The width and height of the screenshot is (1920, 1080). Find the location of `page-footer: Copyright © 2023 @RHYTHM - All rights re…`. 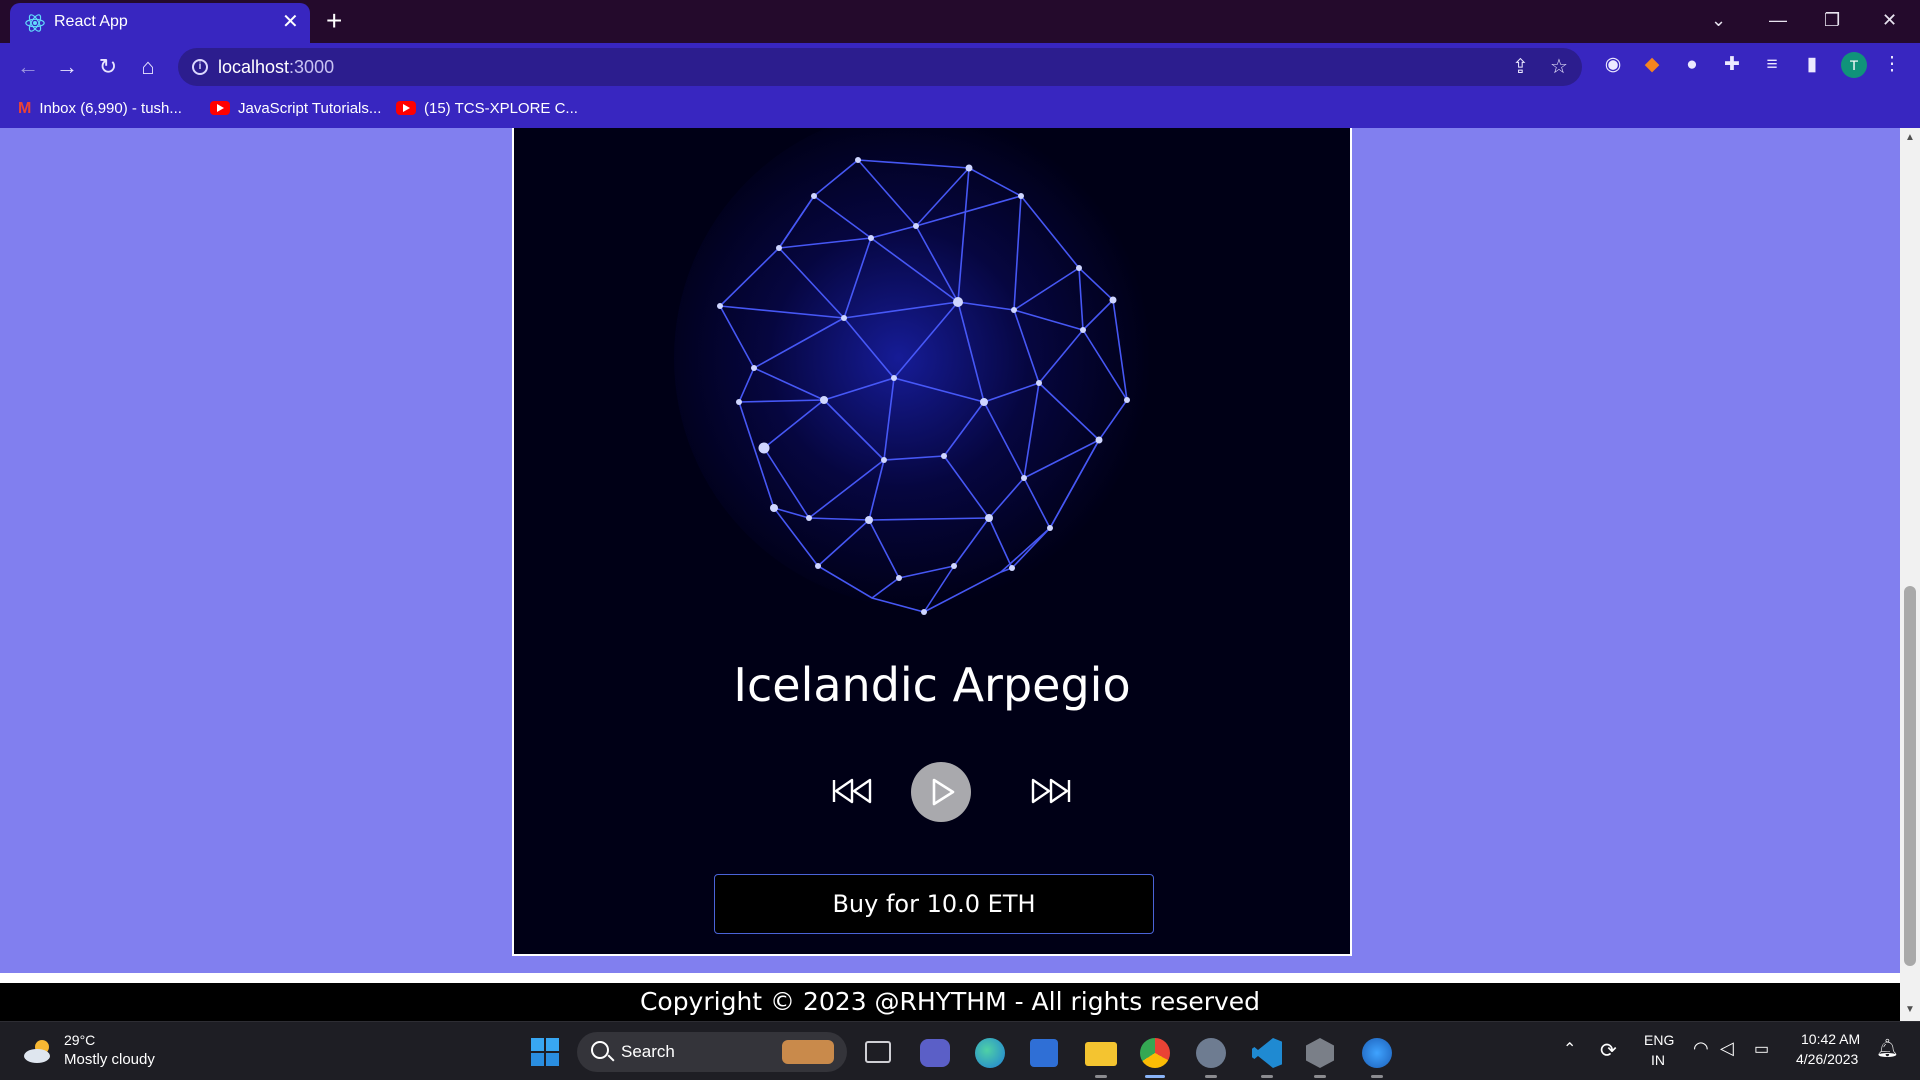

page-footer: Copyright © 2023 @RHYTHM - All rights re… is located at coordinates (950, 997).